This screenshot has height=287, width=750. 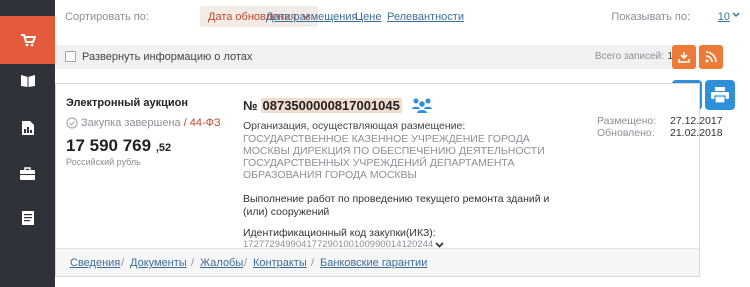 I want to click on auction-type: Электронный аукцион, so click(x=127, y=103).